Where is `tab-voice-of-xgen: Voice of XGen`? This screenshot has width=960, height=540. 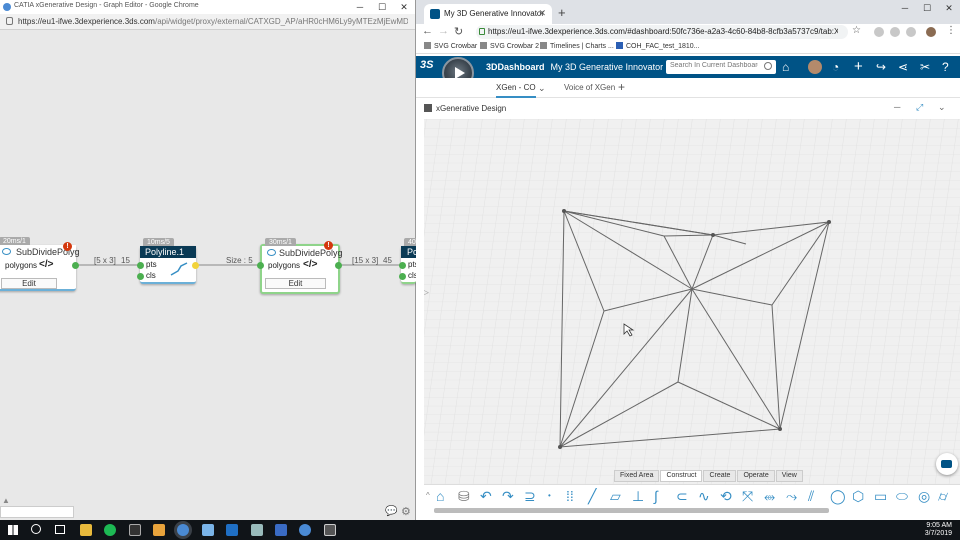
tab-voice-of-xgen: Voice of XGen is located at coordinates (589, 87).